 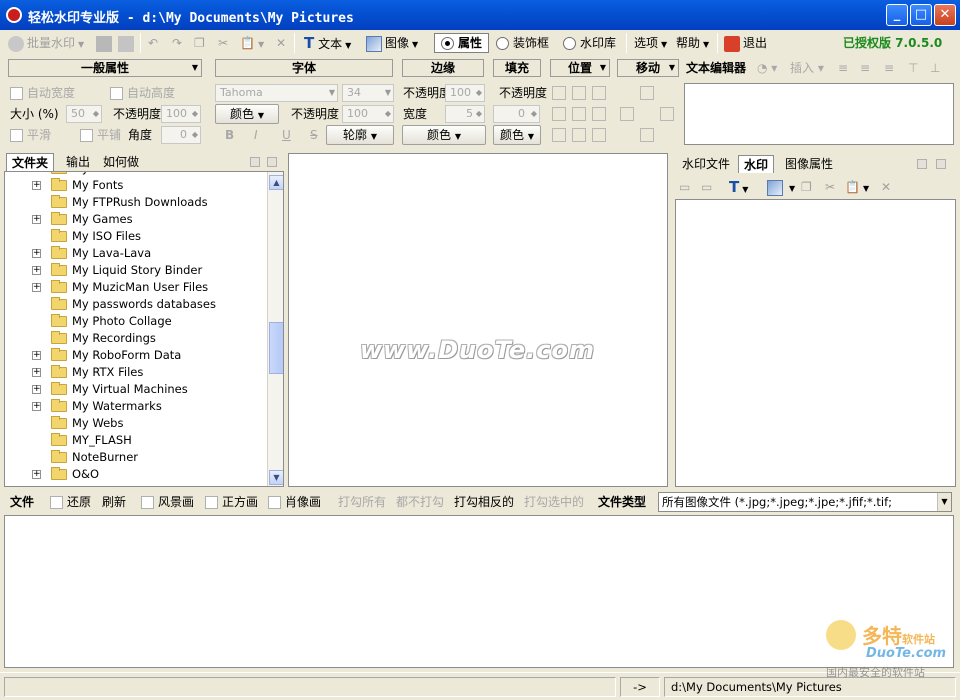 What do you see at coordinates (465, 114) in the screenshot?
I see `edge-width-field: 5 ◆` at bounding box center [465, 114].